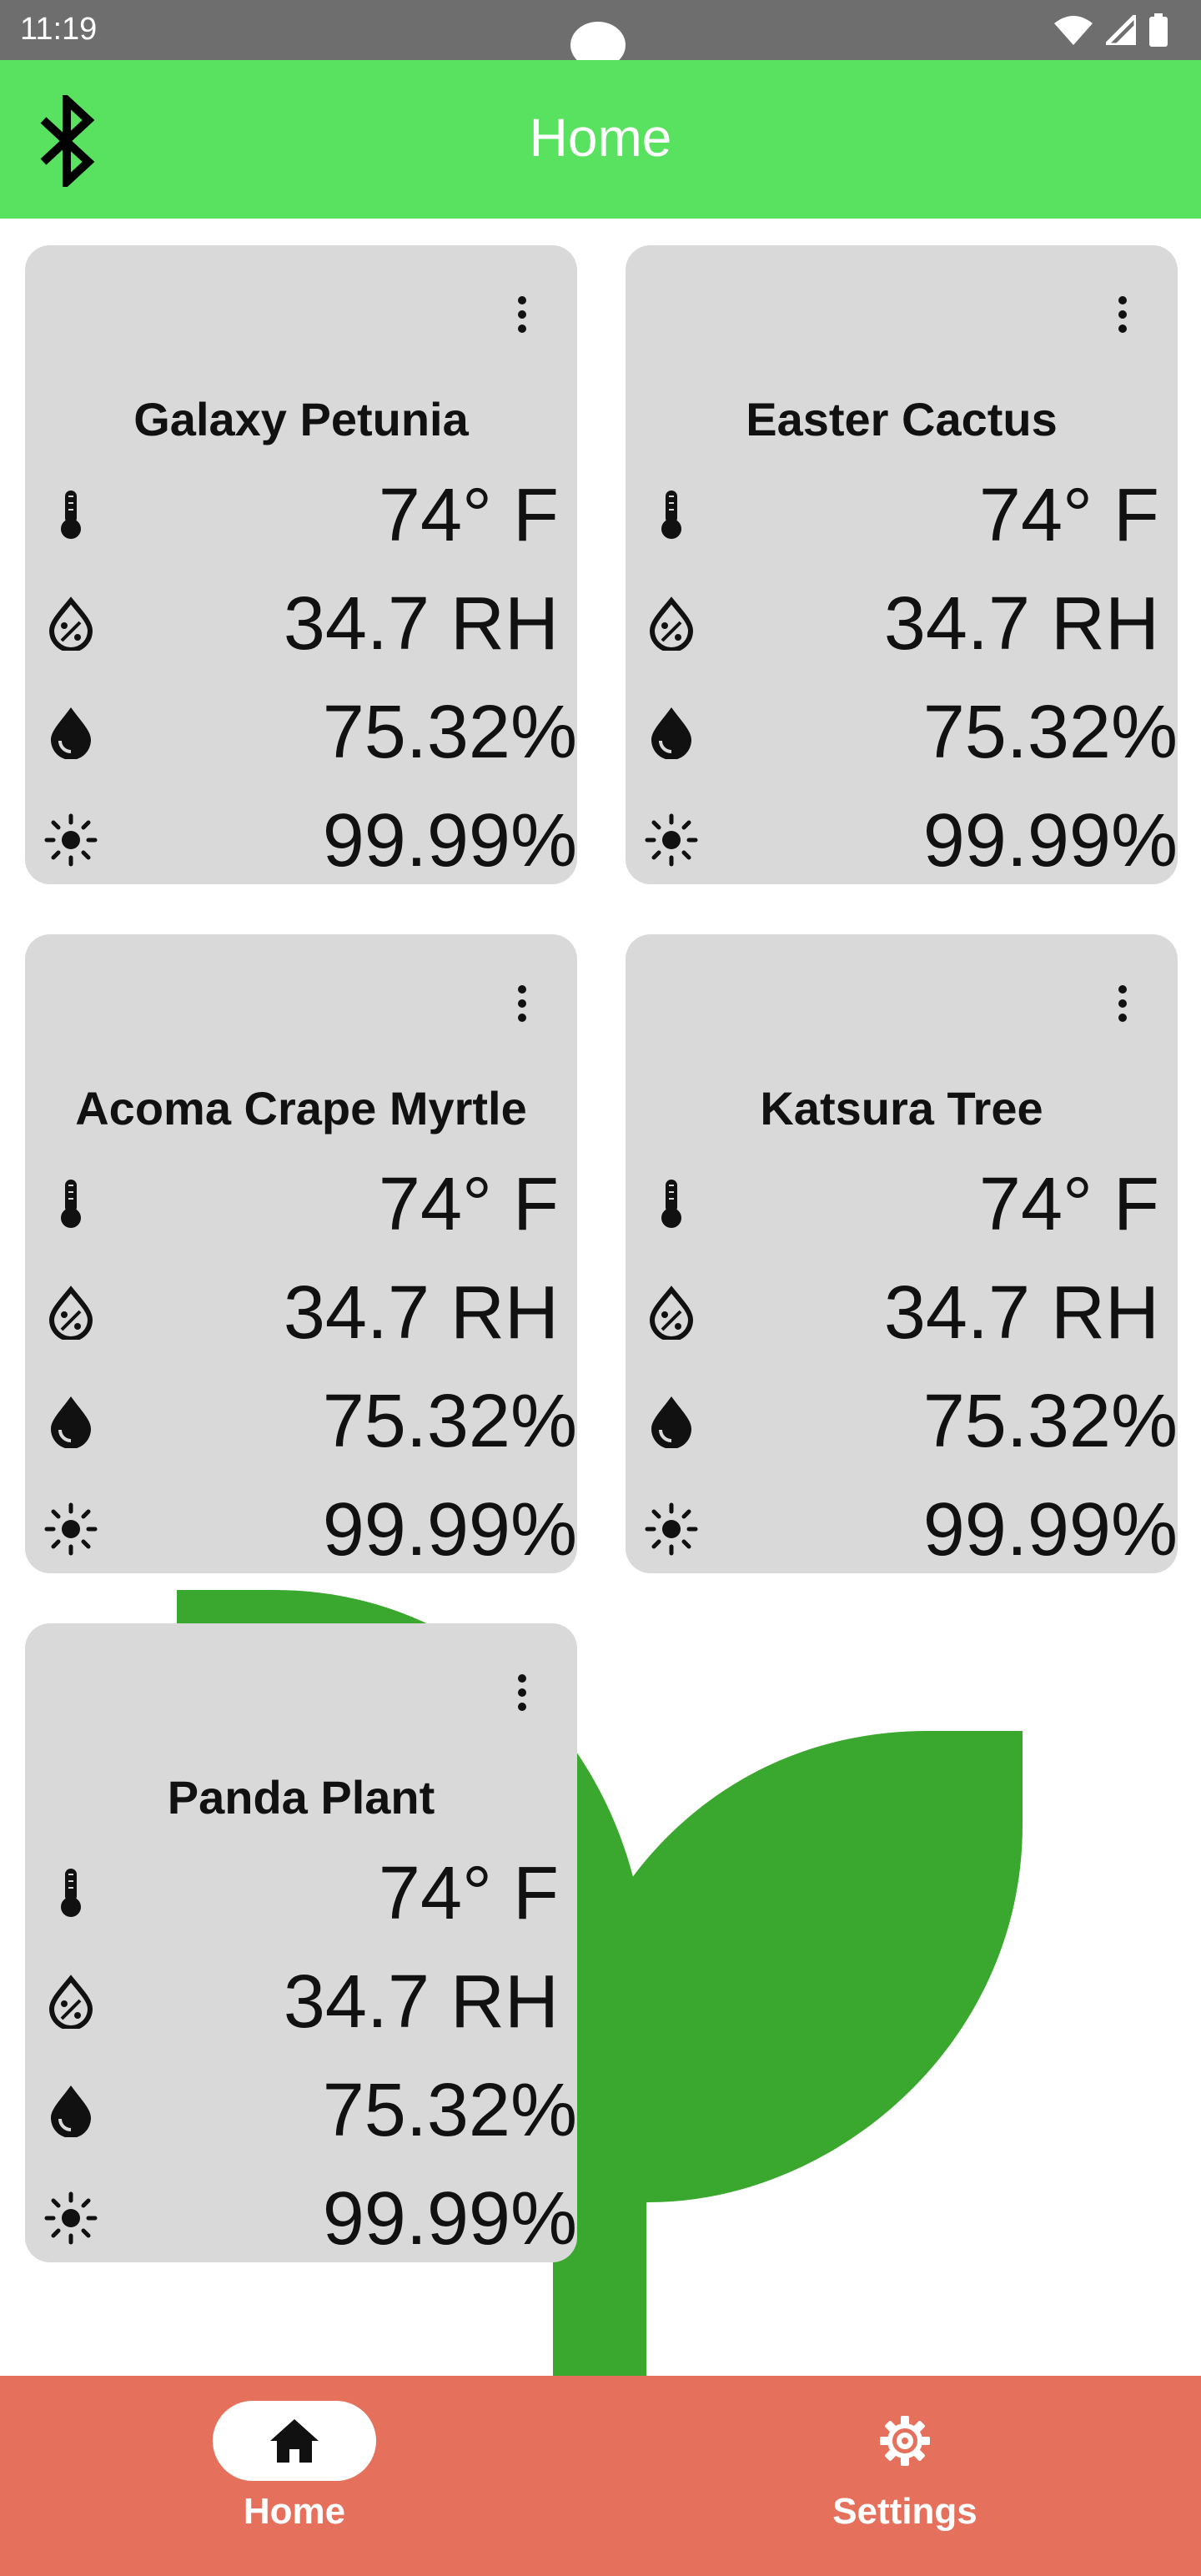 This screenshot has width=1201, height=2576. What do you see at coordinates (902, 419) in the screenshot?
I see `plant-name: Easter Cactus` at bounding box center [902, 419].